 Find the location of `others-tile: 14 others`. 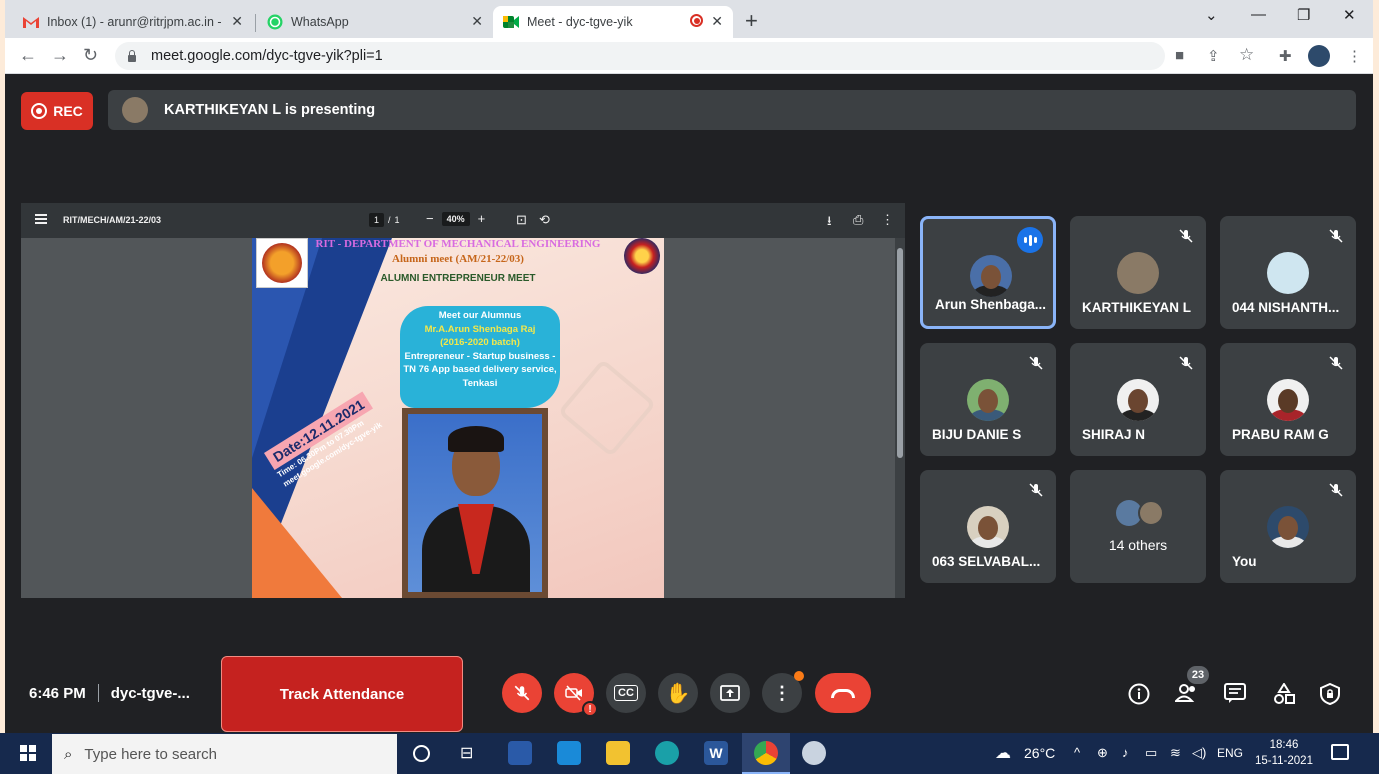

others-tile: 14 others is located at coordinates (1138, 526).